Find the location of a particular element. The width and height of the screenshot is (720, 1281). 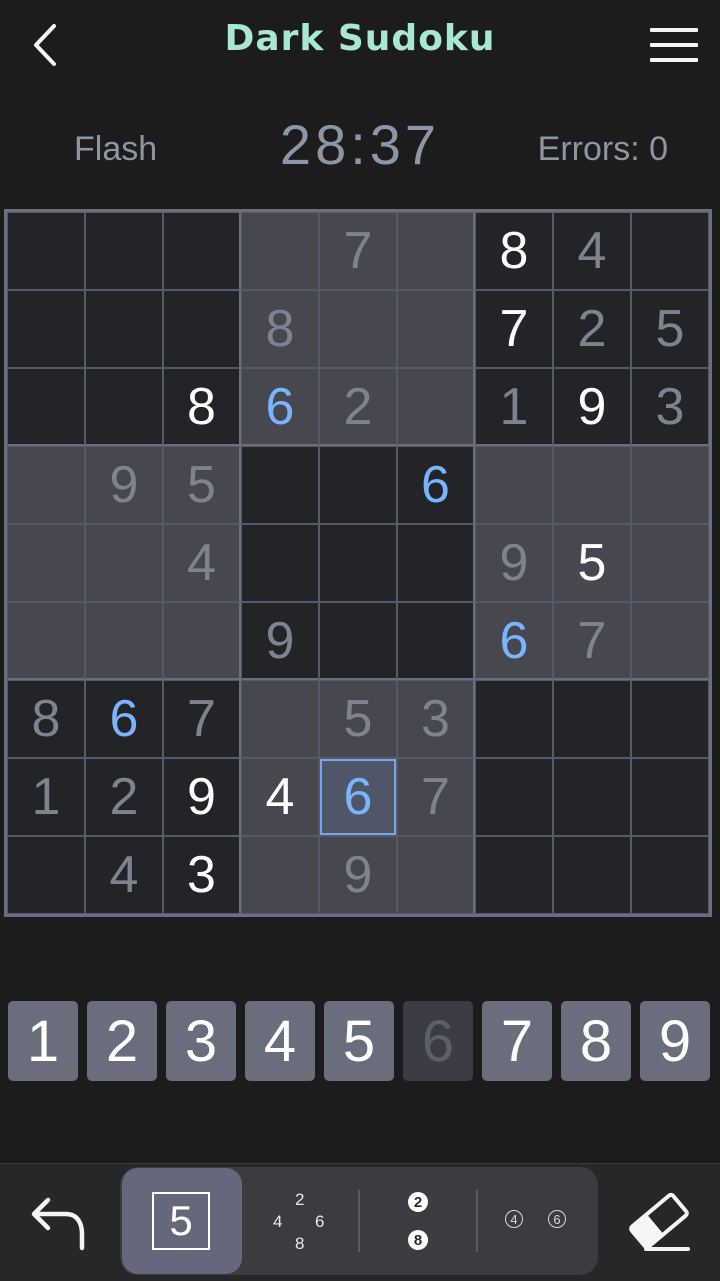

number-key-1: 1 is located at coordinates (43, 1041).